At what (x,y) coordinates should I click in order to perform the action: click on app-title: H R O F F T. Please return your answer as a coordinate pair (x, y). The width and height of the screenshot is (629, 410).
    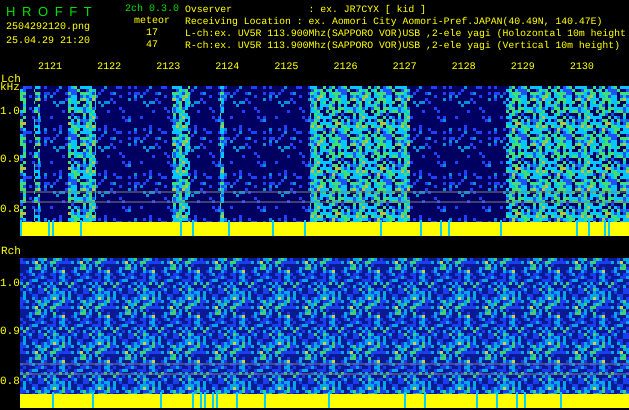
    Looking at the image, I should click on (49, 11).